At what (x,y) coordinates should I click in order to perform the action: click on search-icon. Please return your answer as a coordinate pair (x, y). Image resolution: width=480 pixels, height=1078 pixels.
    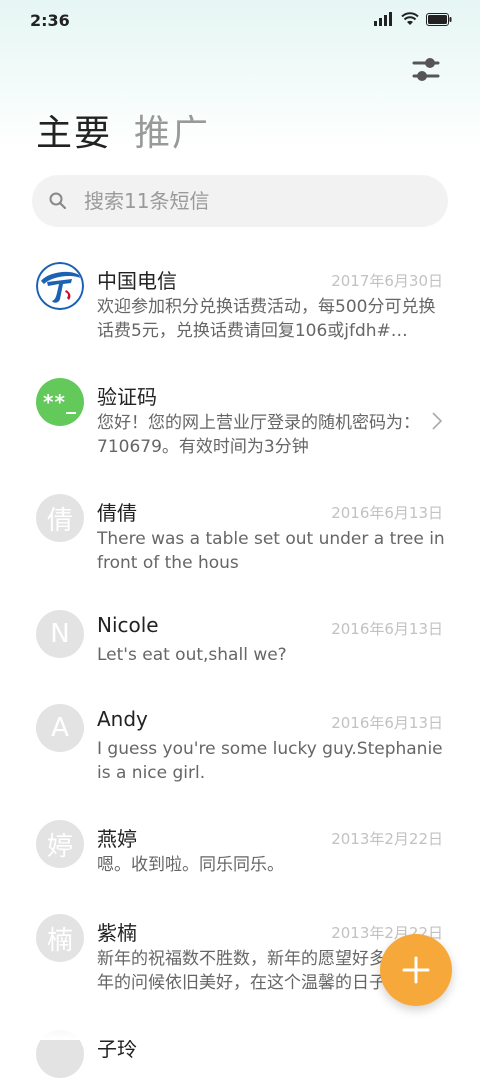
    Looking at the image, I should click on (58, 201).